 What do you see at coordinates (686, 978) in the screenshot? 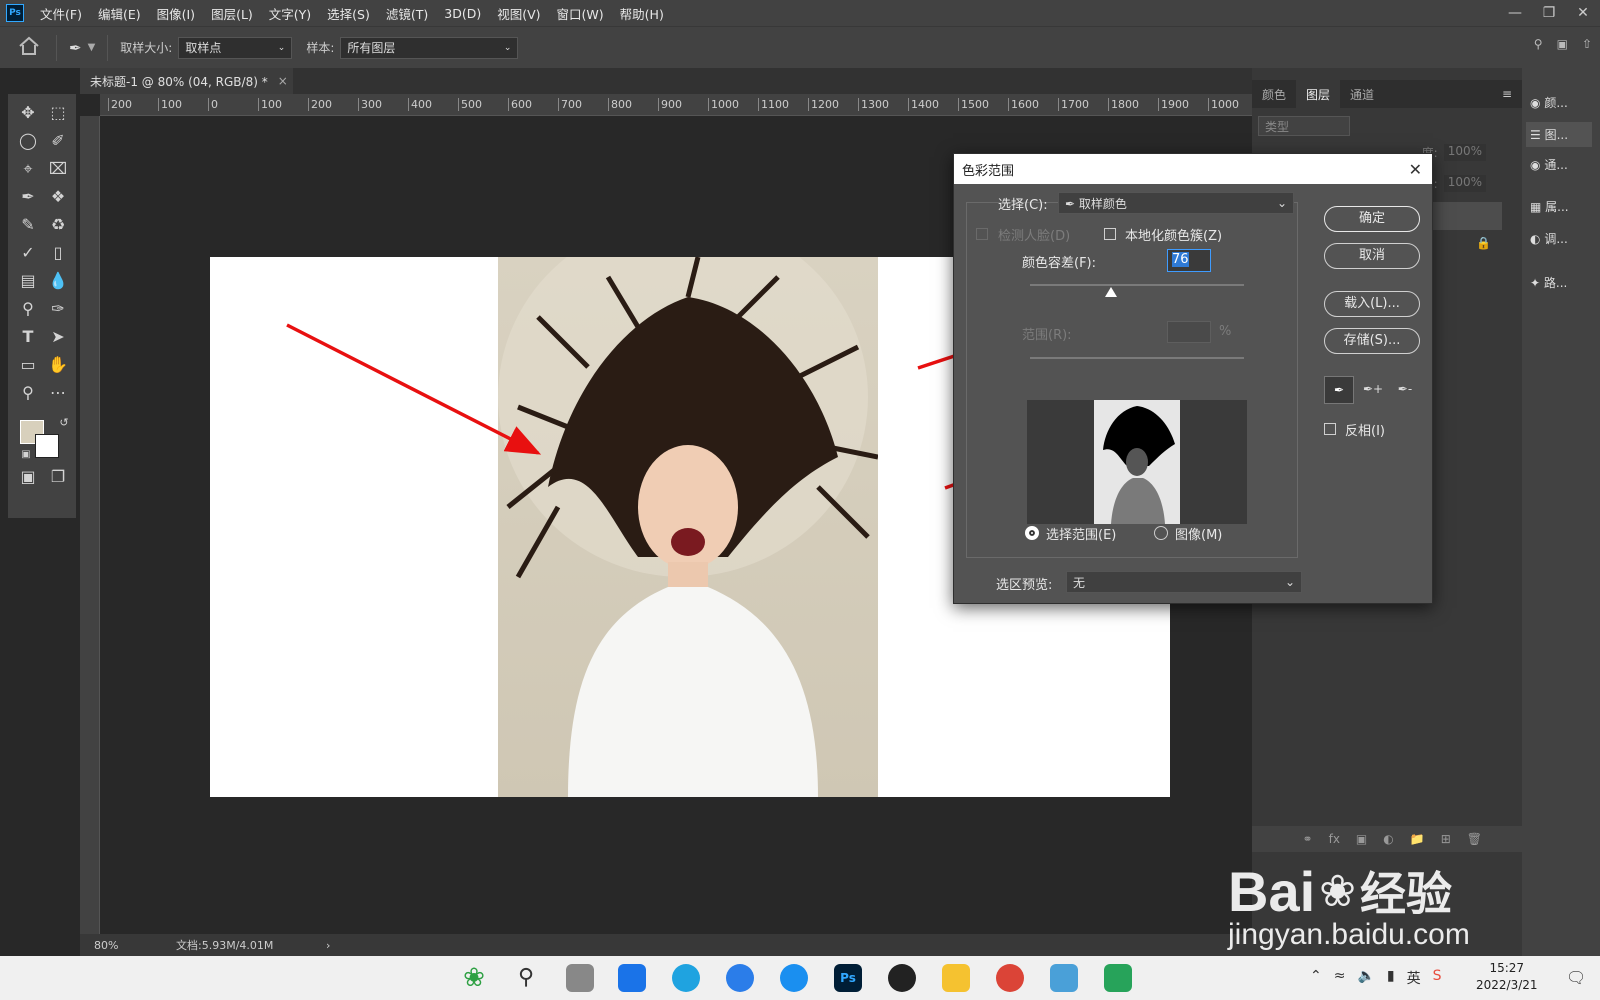
I see `edge-icon` at bounding box center [686, 978].